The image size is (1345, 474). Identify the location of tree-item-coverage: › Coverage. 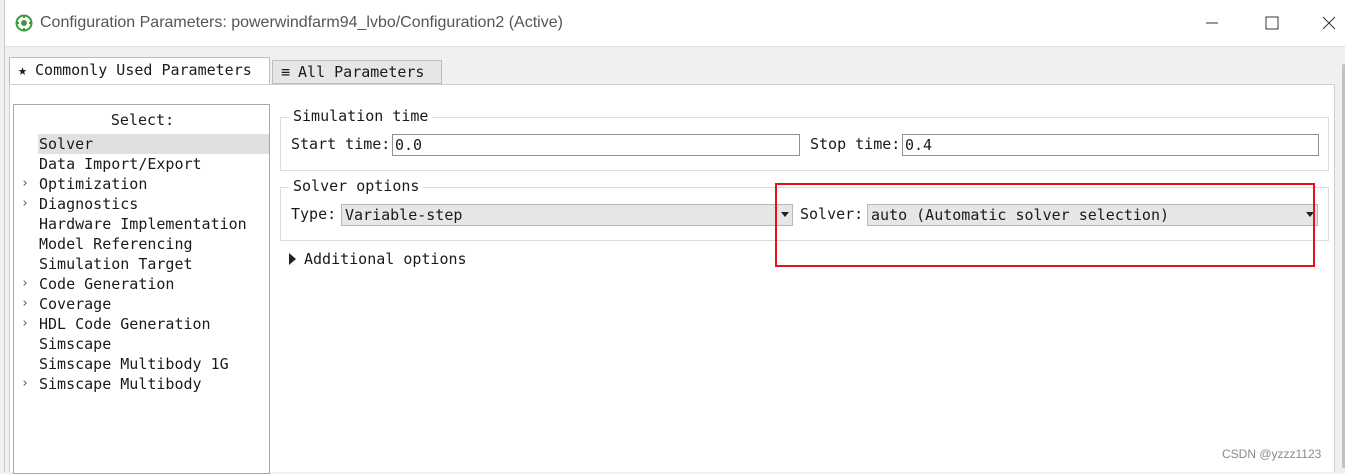
(141, 304).